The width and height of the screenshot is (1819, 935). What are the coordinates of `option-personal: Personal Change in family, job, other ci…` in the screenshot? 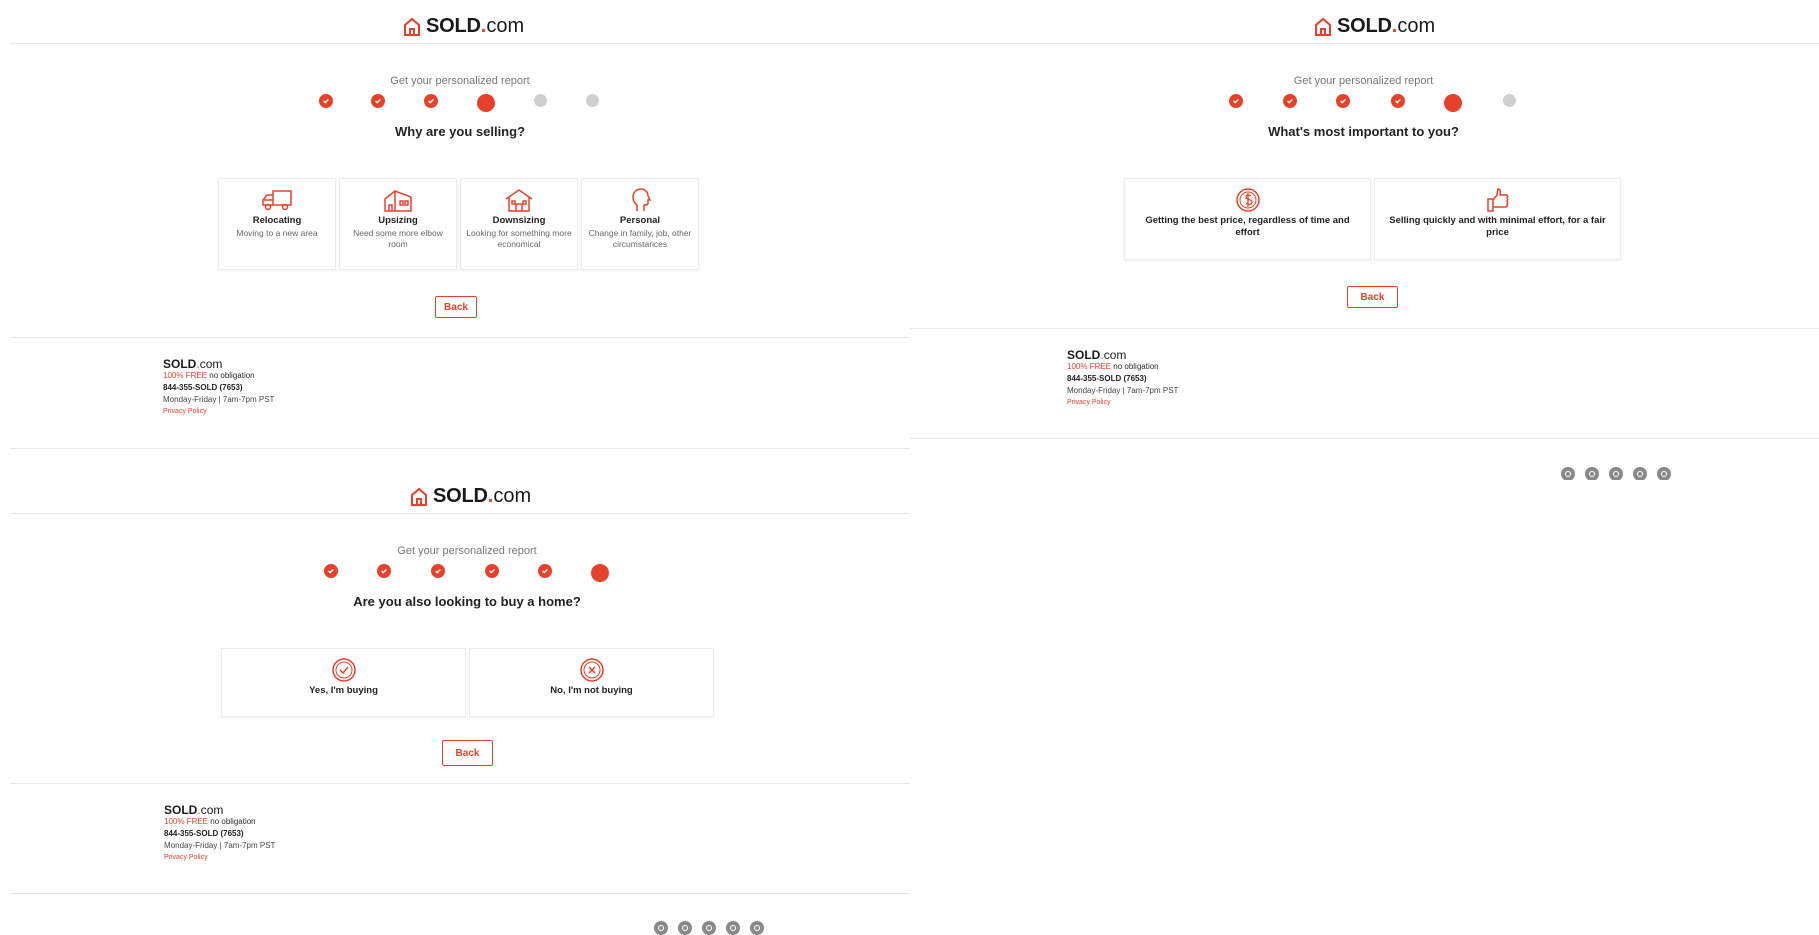 It's located at (640, 224).